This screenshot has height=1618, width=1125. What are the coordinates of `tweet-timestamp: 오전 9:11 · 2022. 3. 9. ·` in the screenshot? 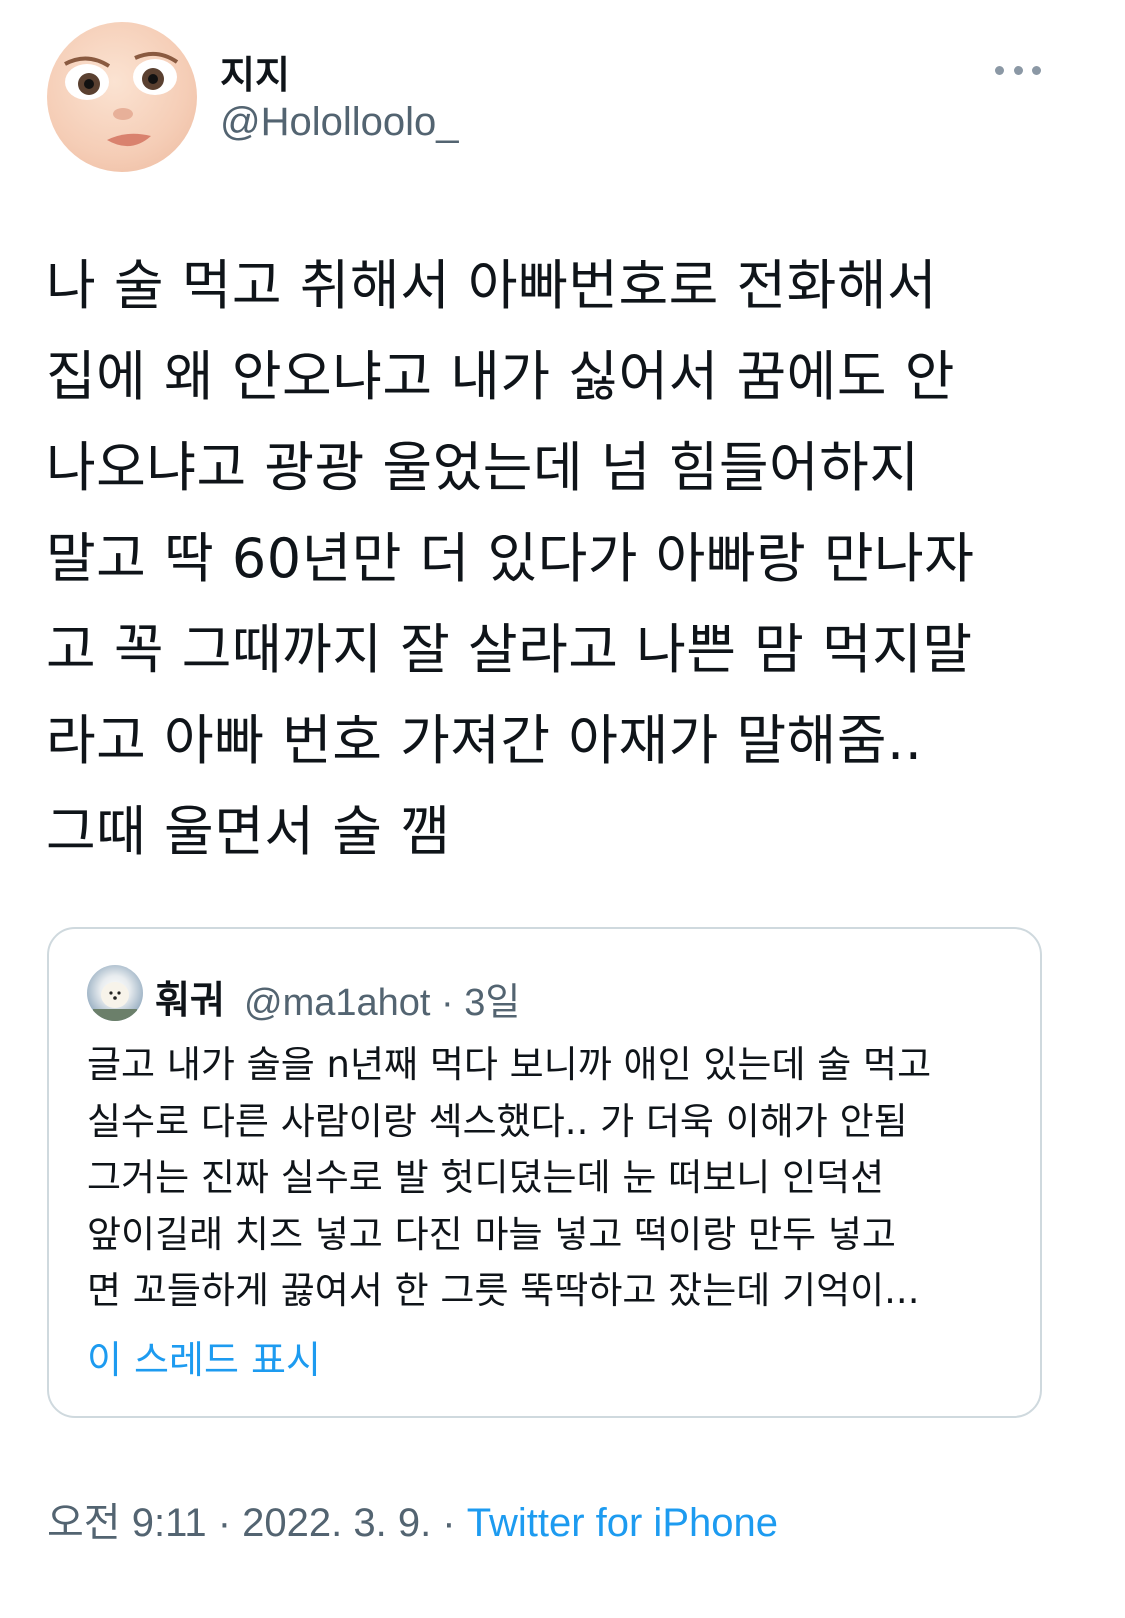 It's located at (257, 1523).